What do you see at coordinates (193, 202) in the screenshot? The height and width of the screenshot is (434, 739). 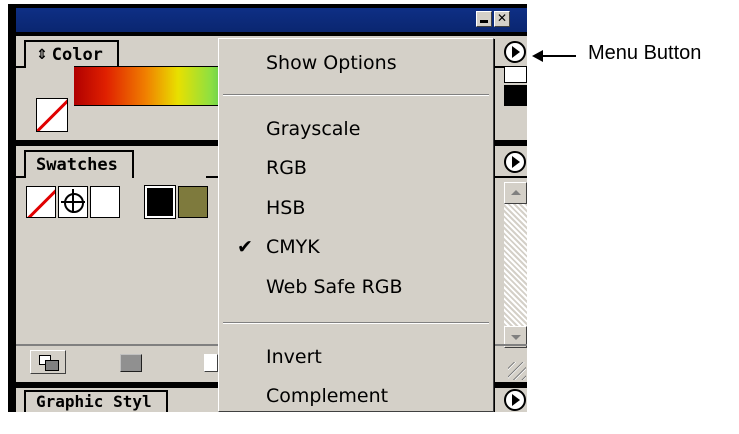 I see `swatch-olive` at bounding box center [193, 202].